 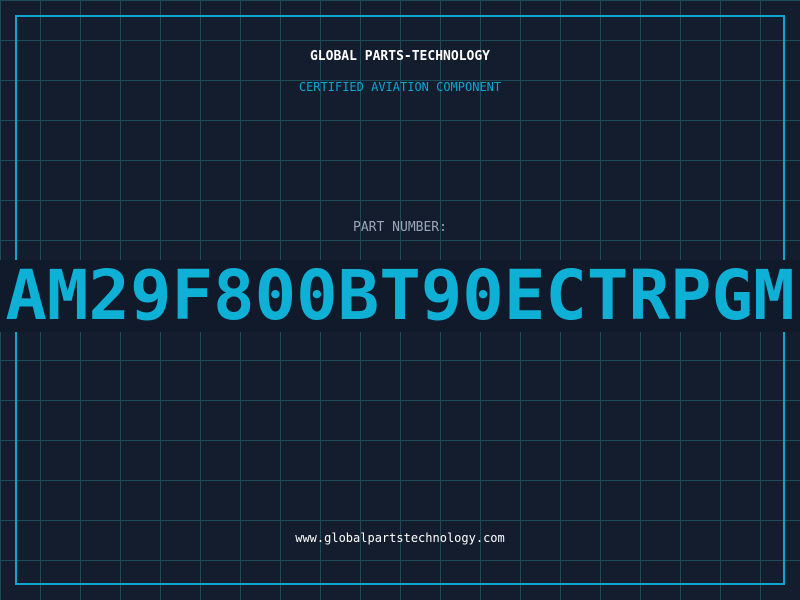 I want to click on website-url: www.globalpartstechnology.com, so click(x=400, y=538).